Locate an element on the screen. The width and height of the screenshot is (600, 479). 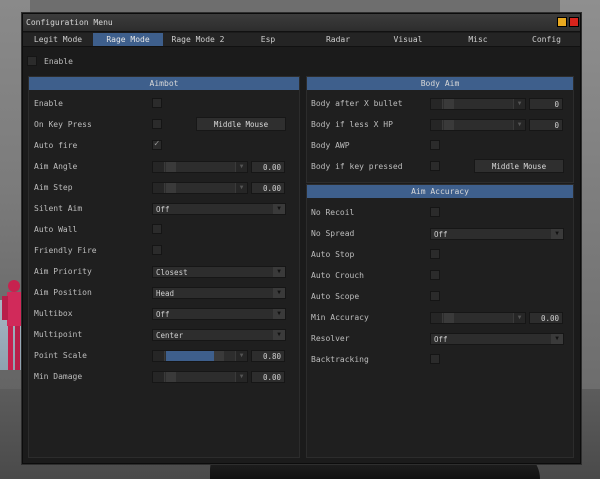
aim-step-value: 0.00 is located at coordinates (268, 188).